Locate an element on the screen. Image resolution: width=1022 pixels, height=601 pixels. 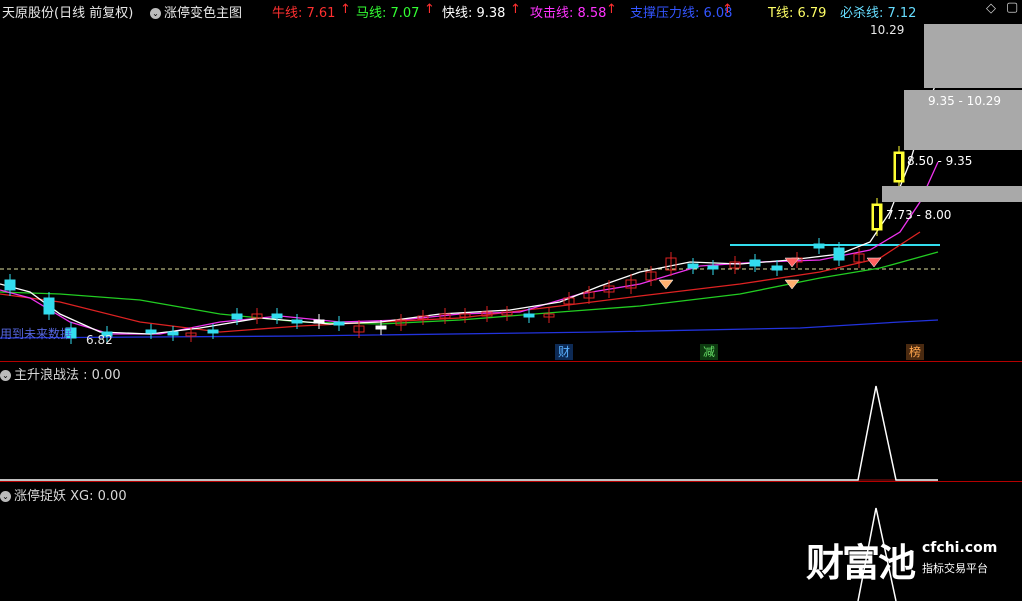
window-icon: ▢ is located at coordinates (1012, 7).